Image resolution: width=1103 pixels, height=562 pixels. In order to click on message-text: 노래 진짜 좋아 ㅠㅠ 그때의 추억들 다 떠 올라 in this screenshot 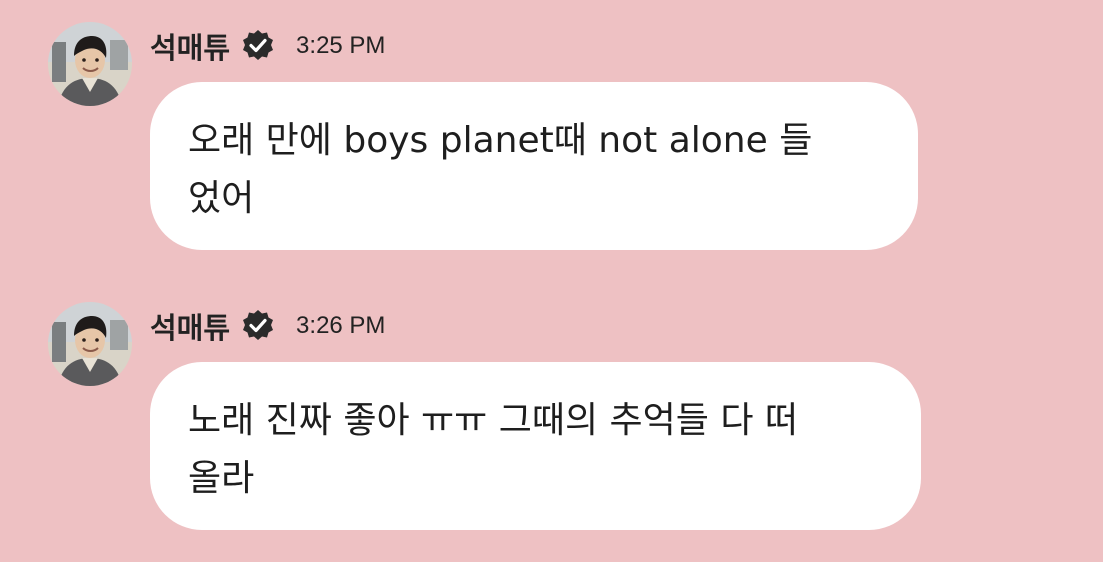, I will do `click(493, 449)`.